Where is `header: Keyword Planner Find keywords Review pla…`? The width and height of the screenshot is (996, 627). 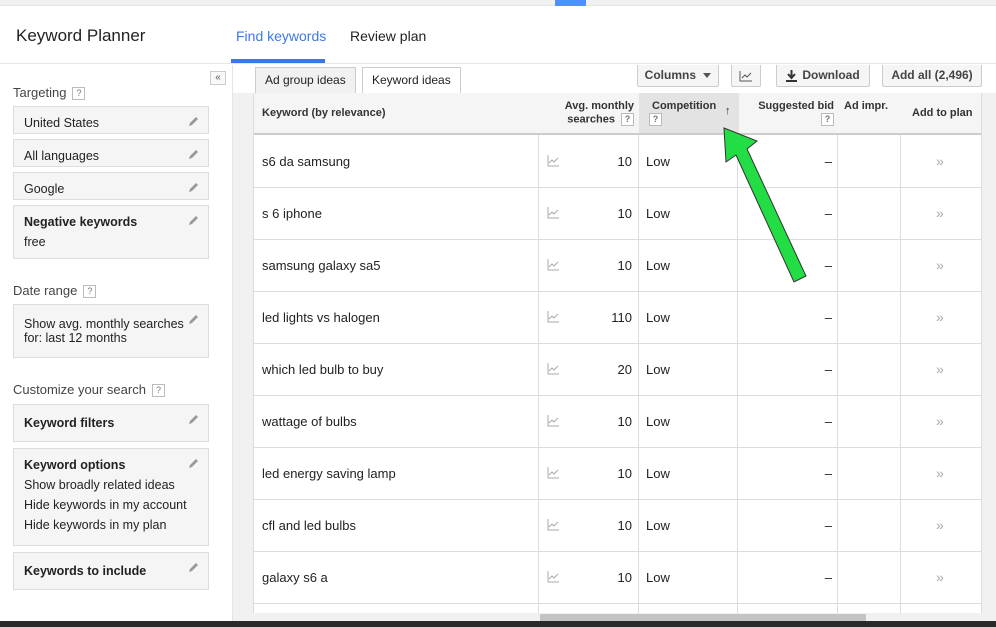
header: Keyword Planner Find keywords Review pla… is located at coordinates (498, 35).